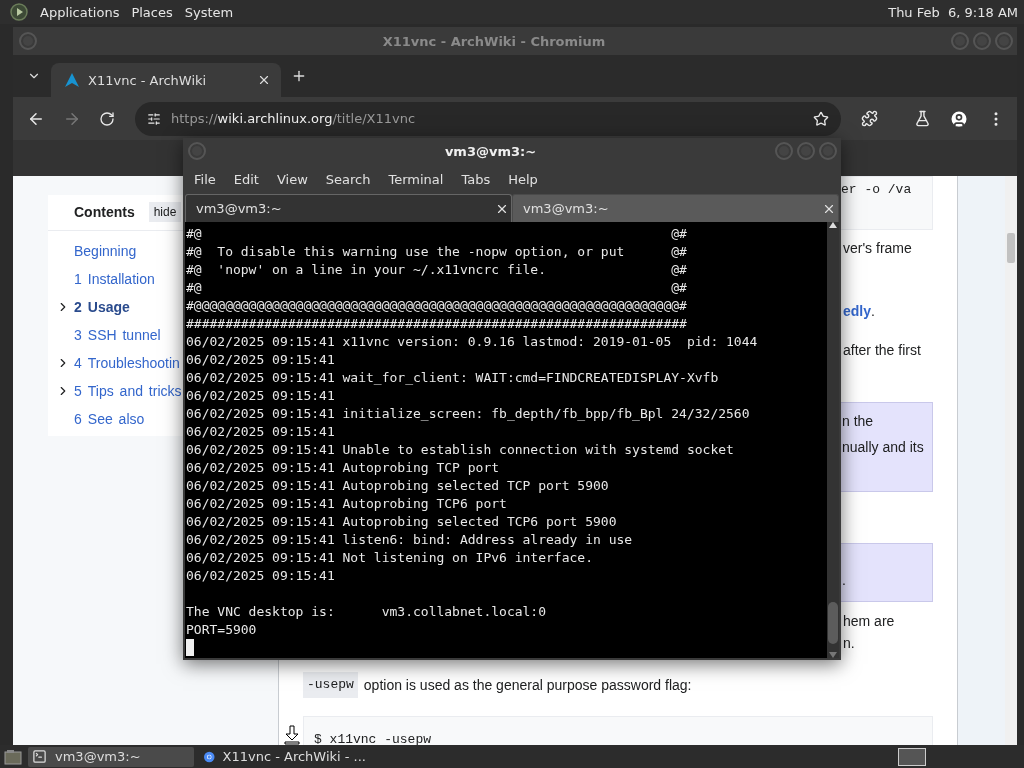 The height and width of the screenshot is (768, 1024). Describe the element at coordinates (437, 306) in the screenshot. I see `terminal-line: #@@@@@@@@@@@@@@@@@@@@@@@@@@@@@@@@@@@@@@@@@@@@@@@@@@@@@@@@@@@@@@#` at that location.